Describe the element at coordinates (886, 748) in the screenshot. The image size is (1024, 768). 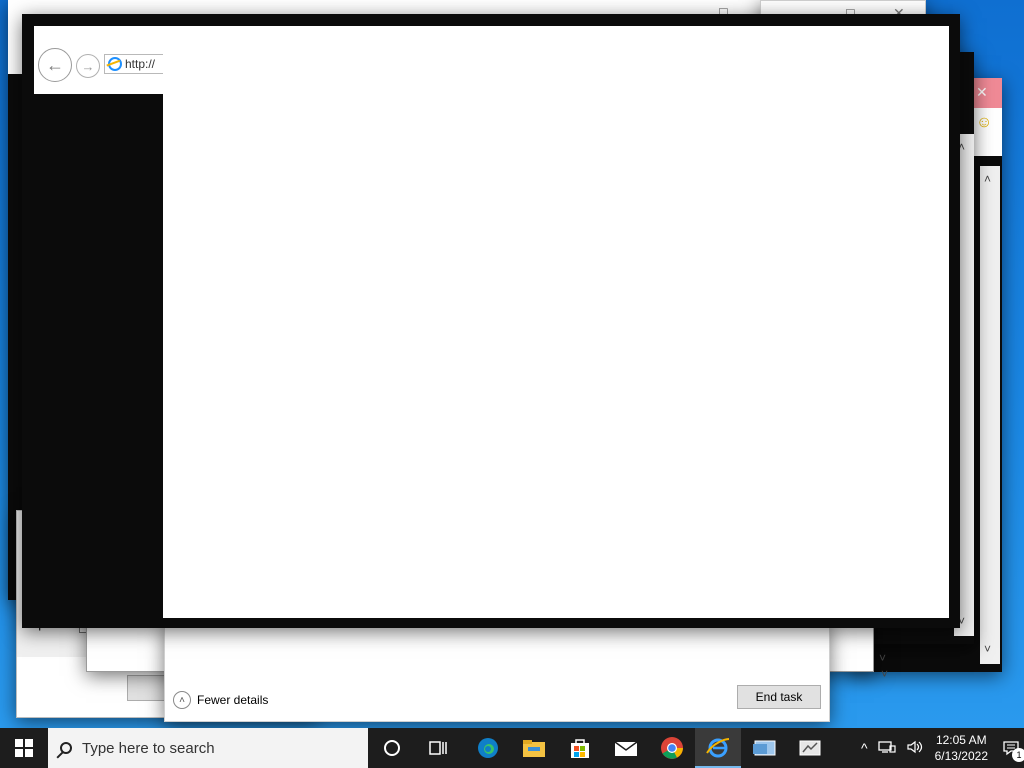
I see `network-icon` at that location.